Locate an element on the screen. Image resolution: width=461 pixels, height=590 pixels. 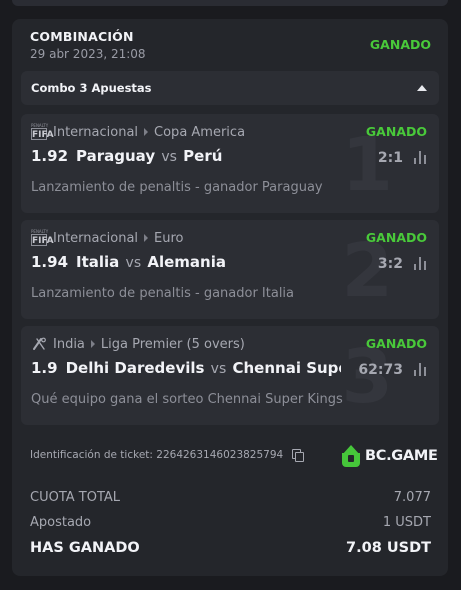
team-away: Alemania is located at coordinates (186, 262).